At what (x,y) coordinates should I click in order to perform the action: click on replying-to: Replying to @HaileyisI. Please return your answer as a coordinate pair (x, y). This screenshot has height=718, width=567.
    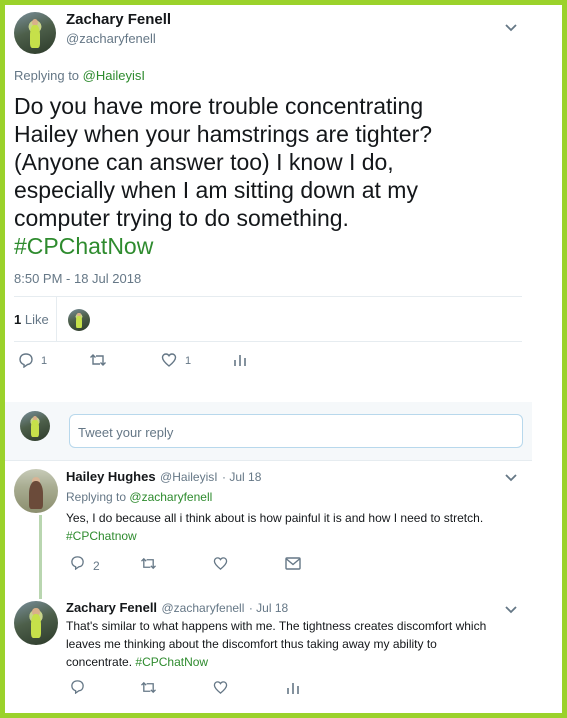
    Looking at the image, I should click on (79, 75).